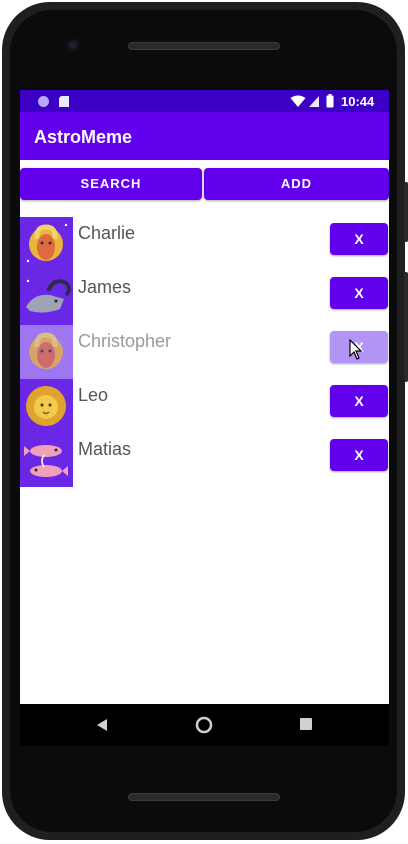  What do you see at coordinates (43, 101) in the screenshot?
I see `notification-dot-icon` at bounding box center [43, 101].